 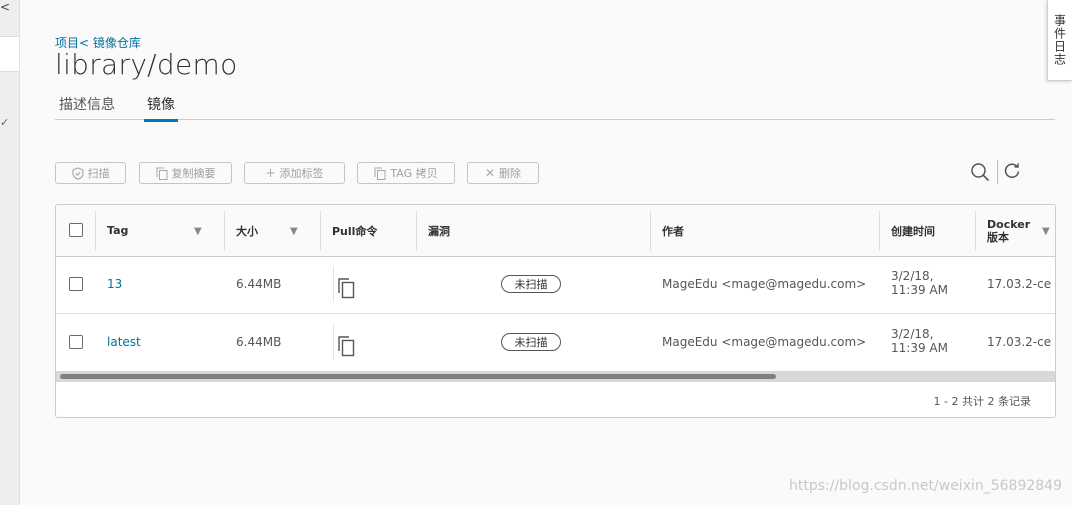 What do you see at coordinates (146, 64) in the screenshot?
I see `page-title: library/demo` at bounding box center [146, 64].